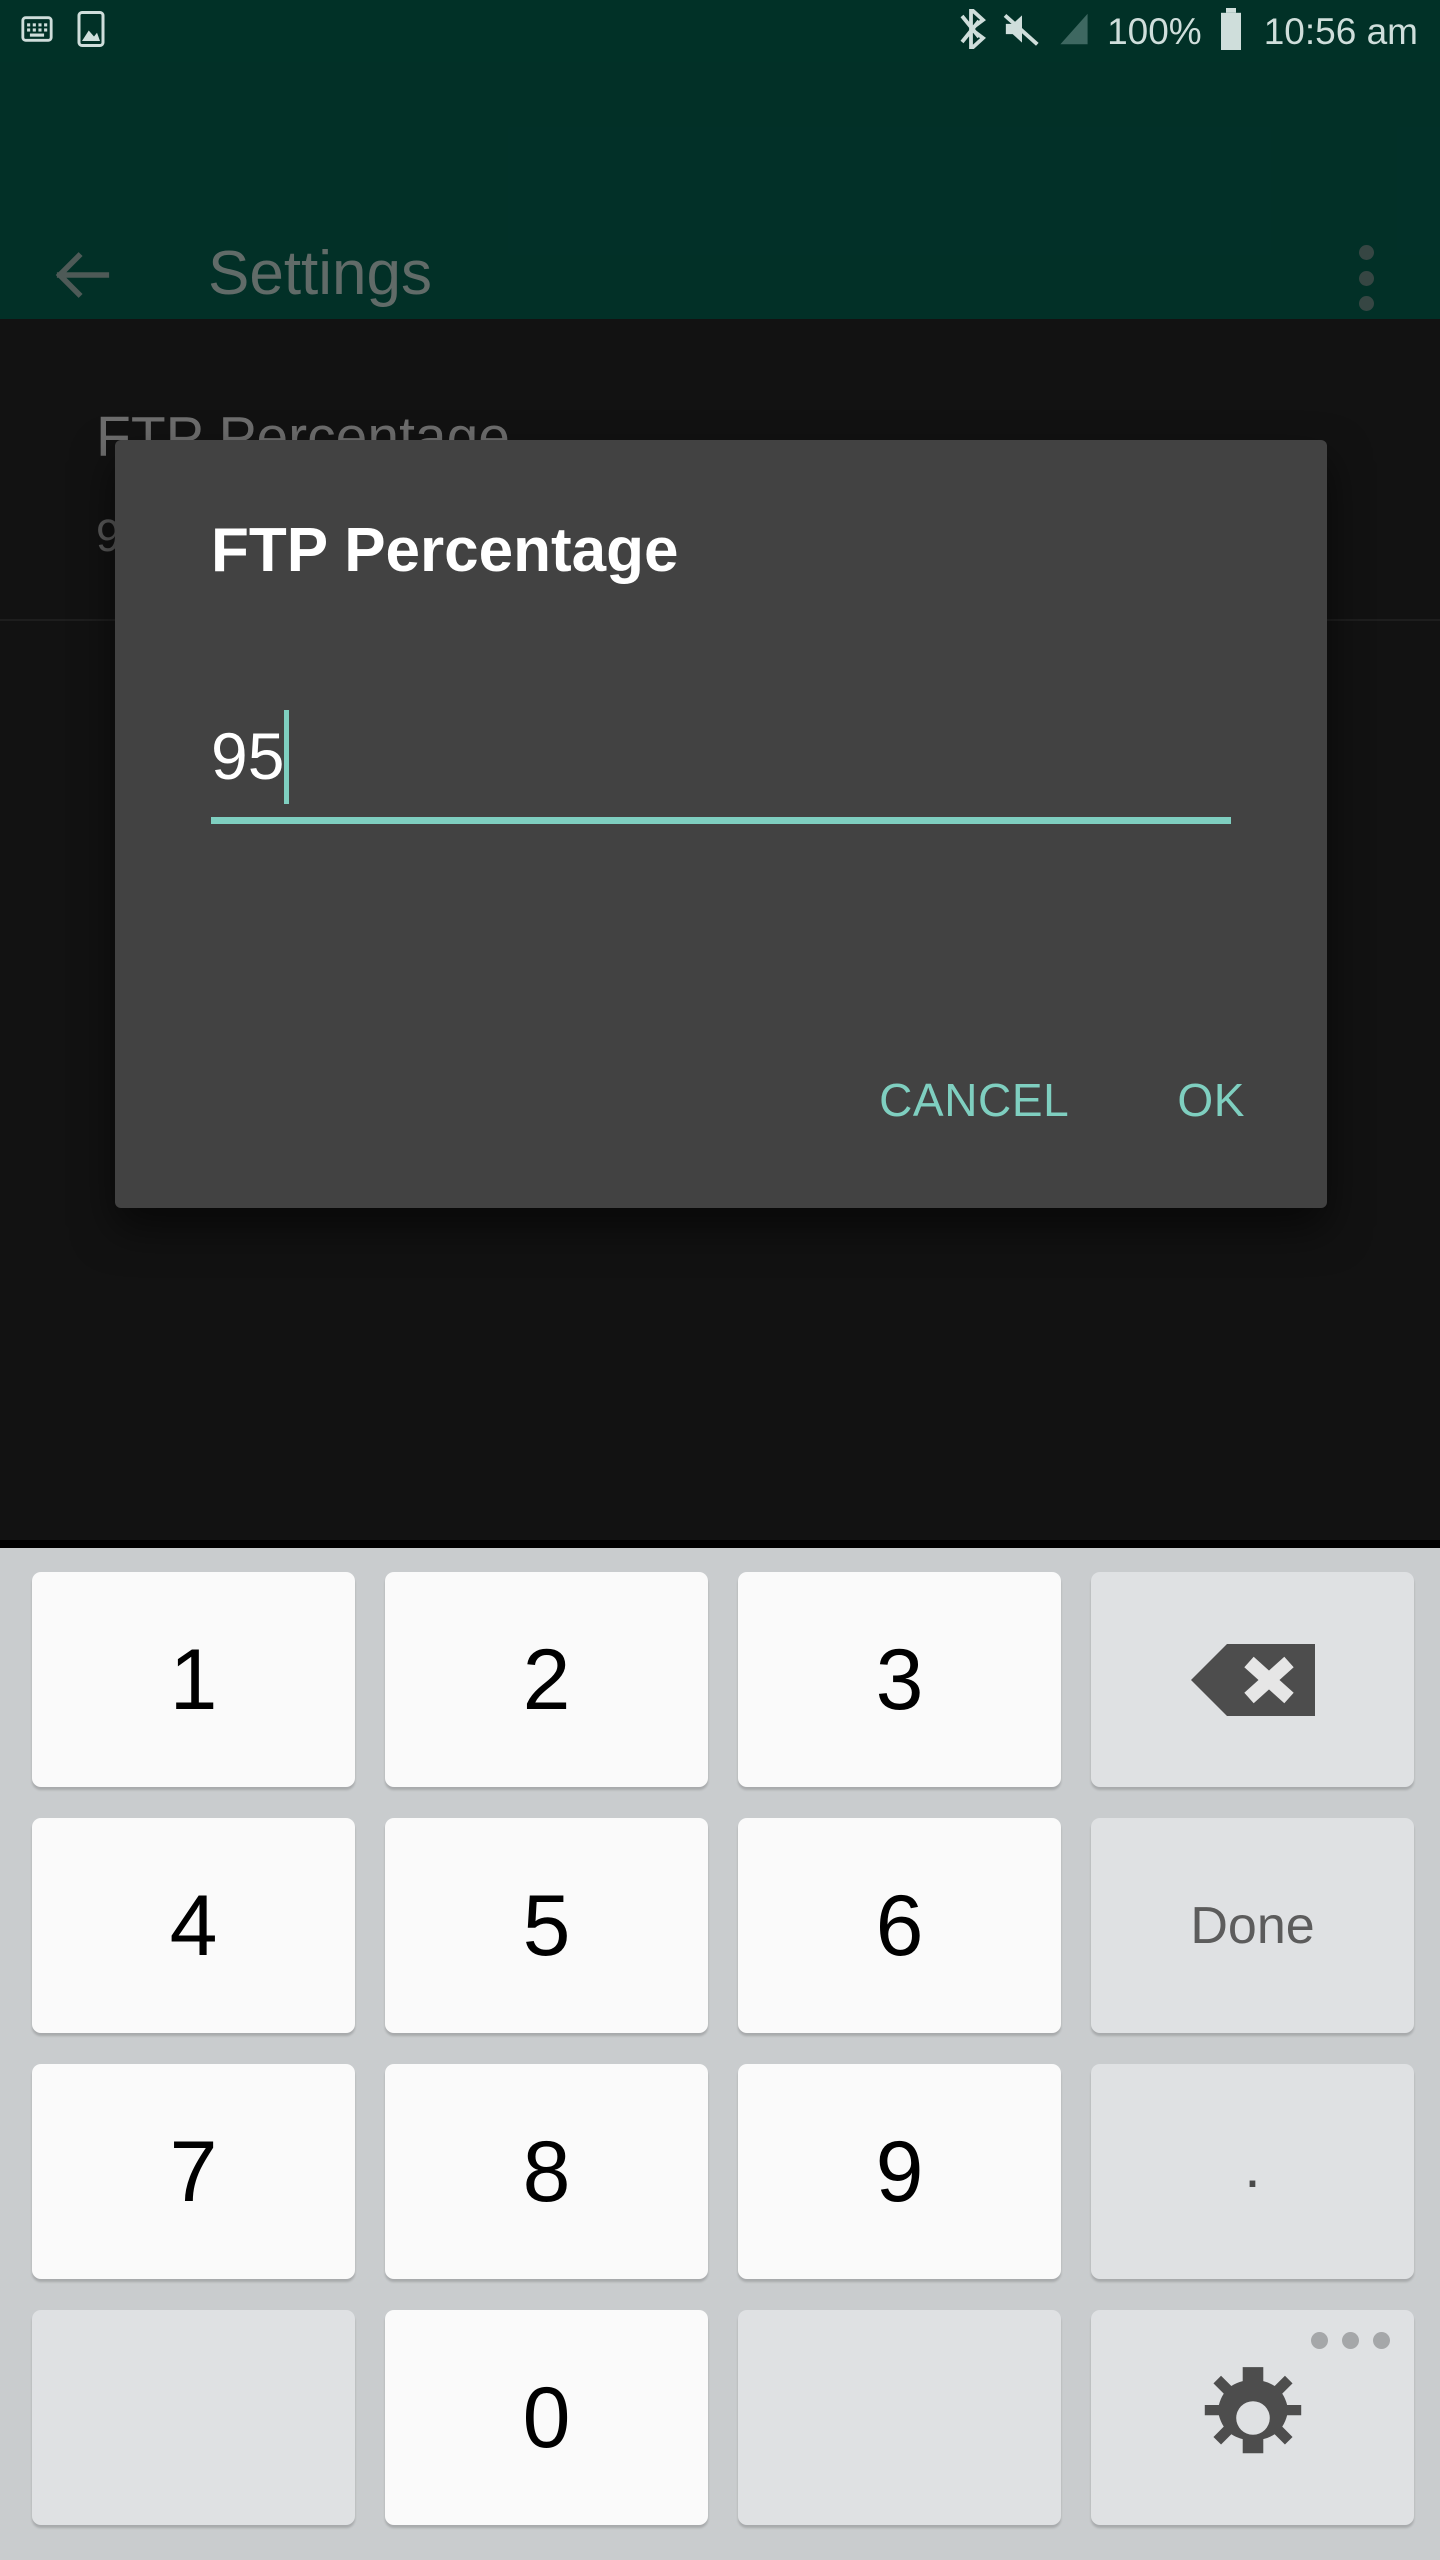 Image resolution: width=1440 pixels, height=2560 pixels. I want to click on status-bar-right-icons: 100% 10:56 am, so click(1188, 31).